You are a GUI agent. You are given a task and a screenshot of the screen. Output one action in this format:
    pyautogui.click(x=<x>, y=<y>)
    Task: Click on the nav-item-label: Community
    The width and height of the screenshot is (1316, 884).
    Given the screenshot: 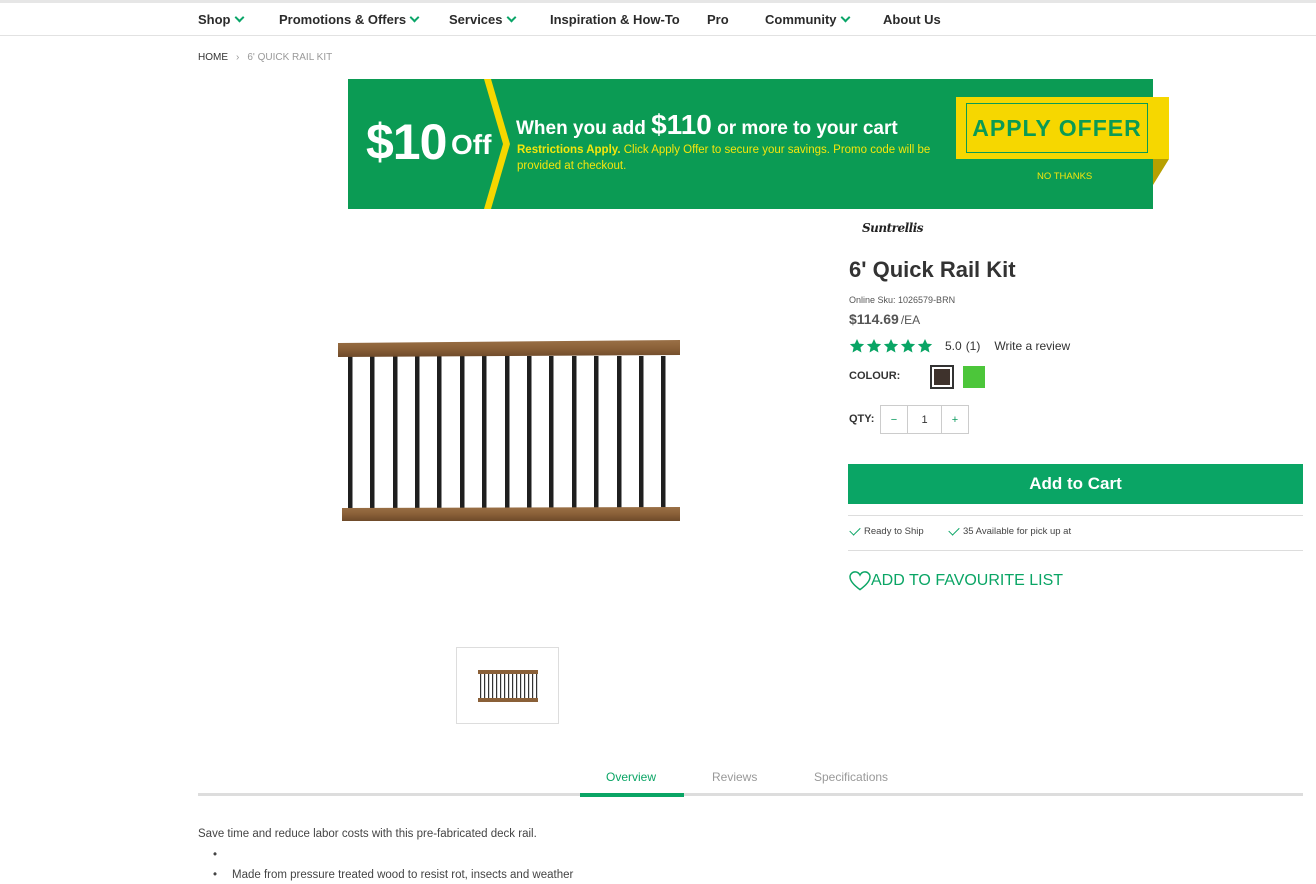 What is the action you would take?
    pyautogui.click(x=801, y=19)
    